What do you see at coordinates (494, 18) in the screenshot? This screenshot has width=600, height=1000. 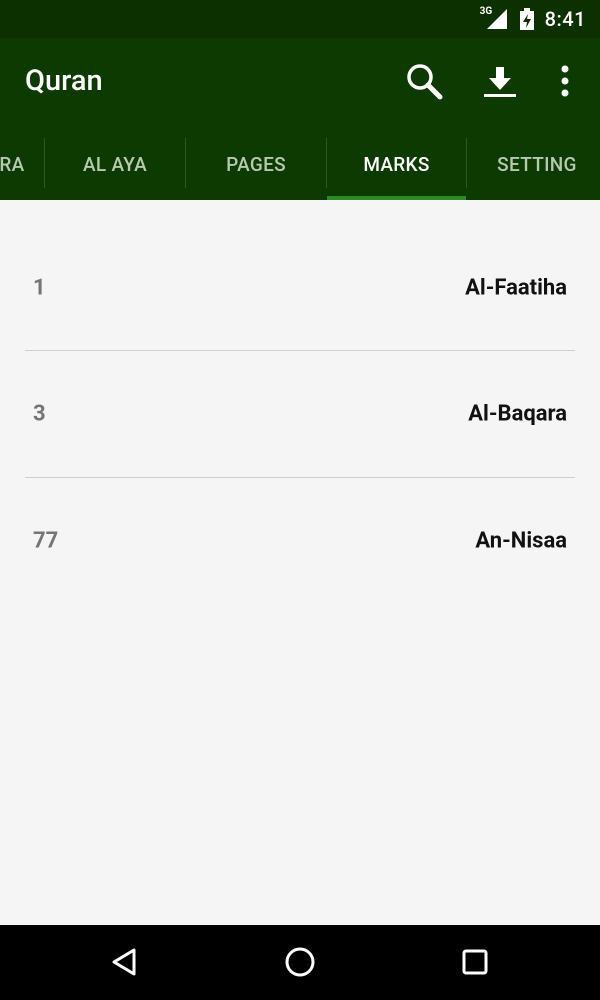 I see `signal-icon: 3G` at bounding box center [494, 18].